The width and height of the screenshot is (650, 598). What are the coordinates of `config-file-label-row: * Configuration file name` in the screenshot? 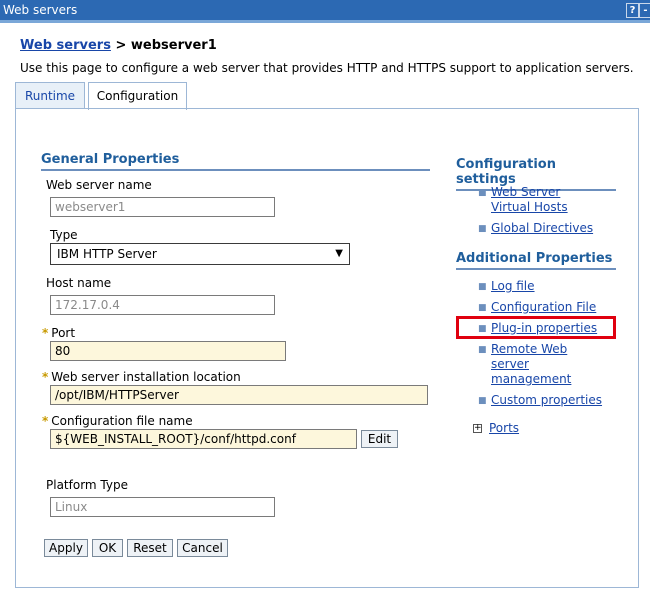 It's located at (117, 421).